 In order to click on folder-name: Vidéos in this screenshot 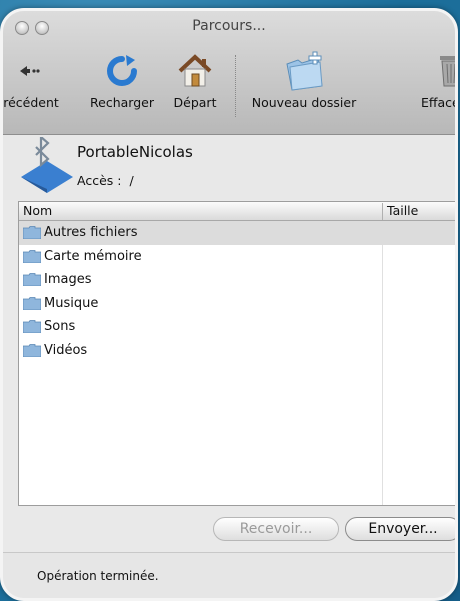, I will do `click(66, 350)`.